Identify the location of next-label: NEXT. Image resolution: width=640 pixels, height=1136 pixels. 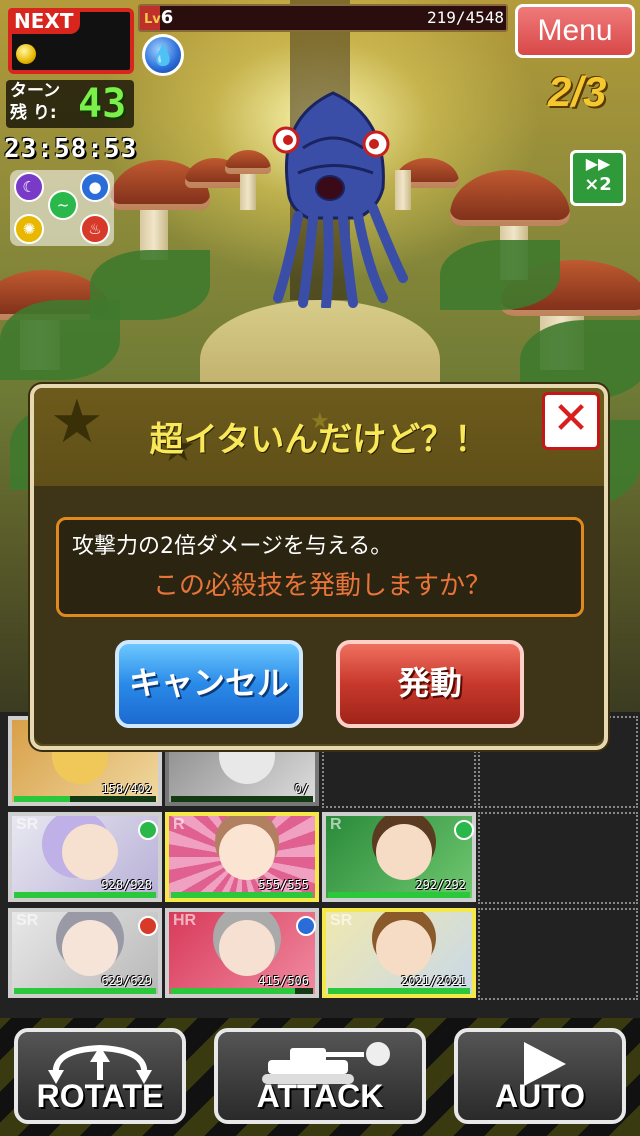
(44, 21).